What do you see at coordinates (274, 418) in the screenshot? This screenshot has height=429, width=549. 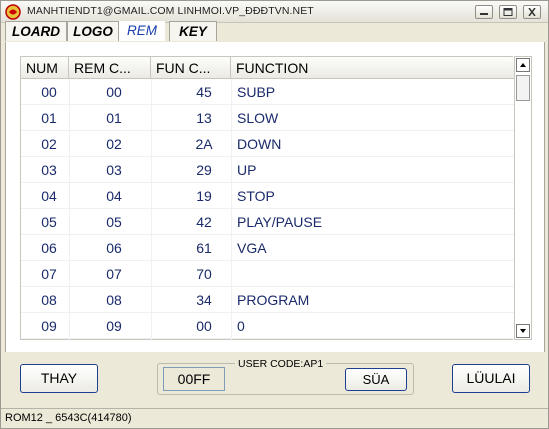 I see `status-bar: ROM12 _ 6543C(414780)` at bounding box center [274, 418].